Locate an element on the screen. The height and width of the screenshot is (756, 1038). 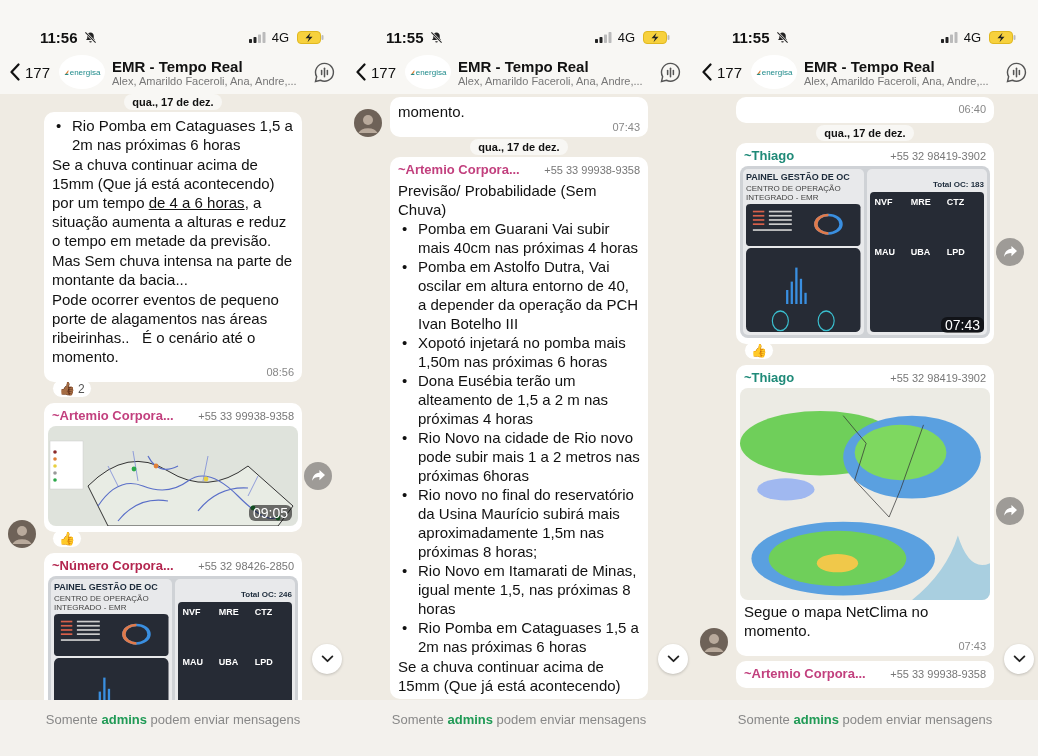
river-map-drawing is located at coordinates (173, 476).